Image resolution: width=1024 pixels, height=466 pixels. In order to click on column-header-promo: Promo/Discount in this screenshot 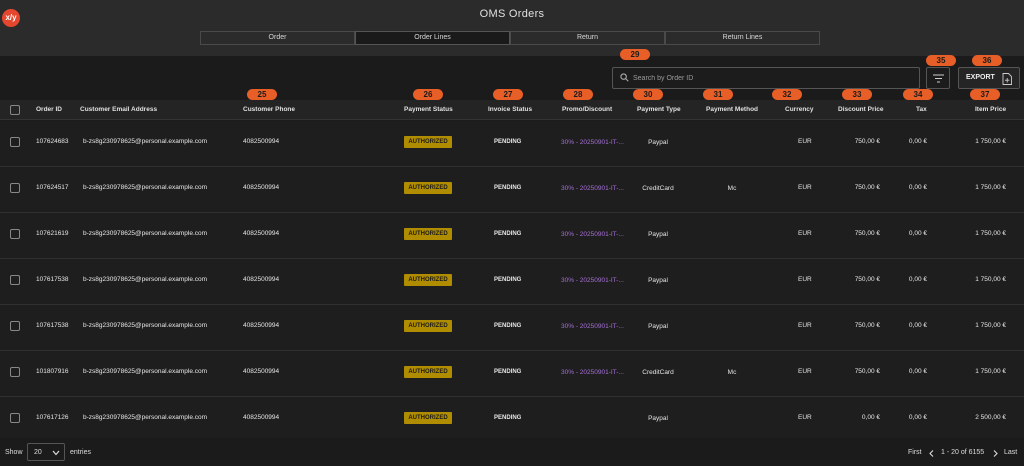, I will do `click(587, 109)`.